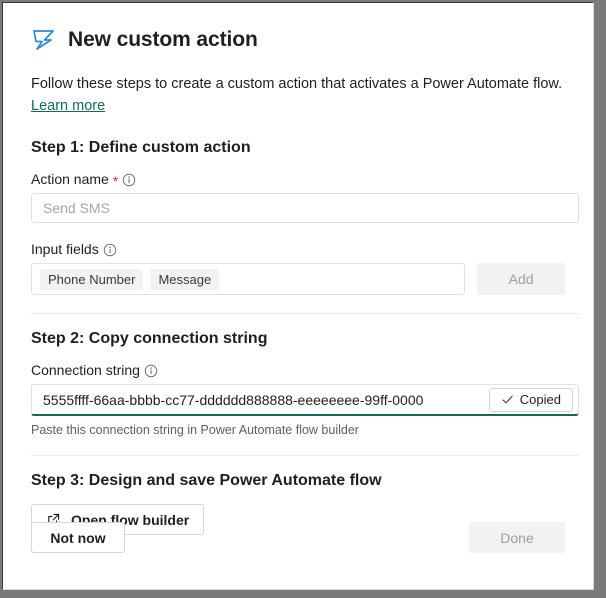 The image size is (606, 598). What do you see at coordinates (305, 208) in the screenshot?
I see `action-name-input` at bounding box center [305, 208].